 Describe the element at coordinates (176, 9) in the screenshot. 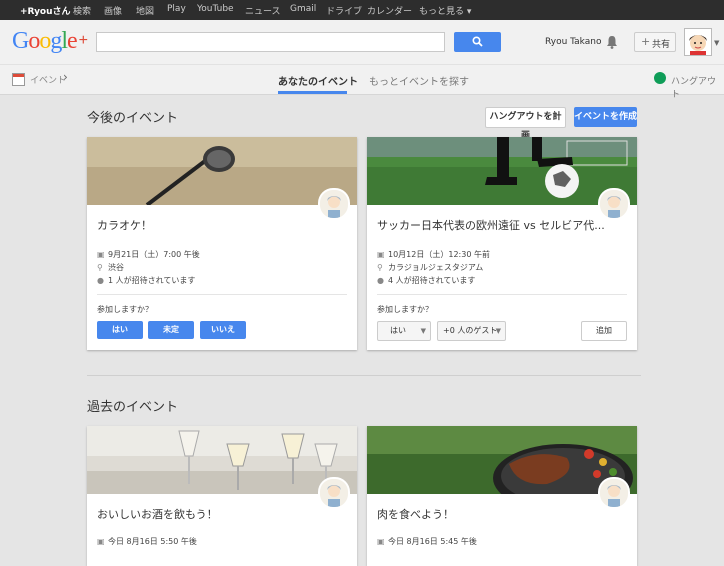

I see `topbar-link-play: Play` at that location.